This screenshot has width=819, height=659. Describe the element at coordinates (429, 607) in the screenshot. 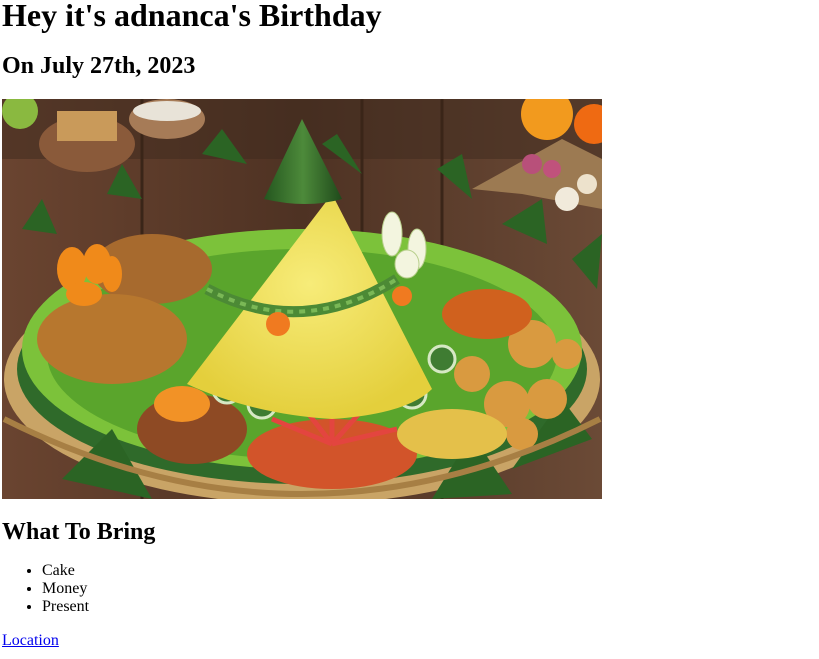

I see `bring-item-present: Present` at that location.